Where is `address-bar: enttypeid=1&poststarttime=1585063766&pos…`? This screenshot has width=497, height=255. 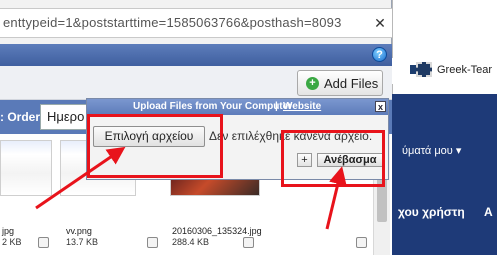 address-bar: enttypeid=1&poststarttime=1585063766&pos… is located at coordinates (196, 23).